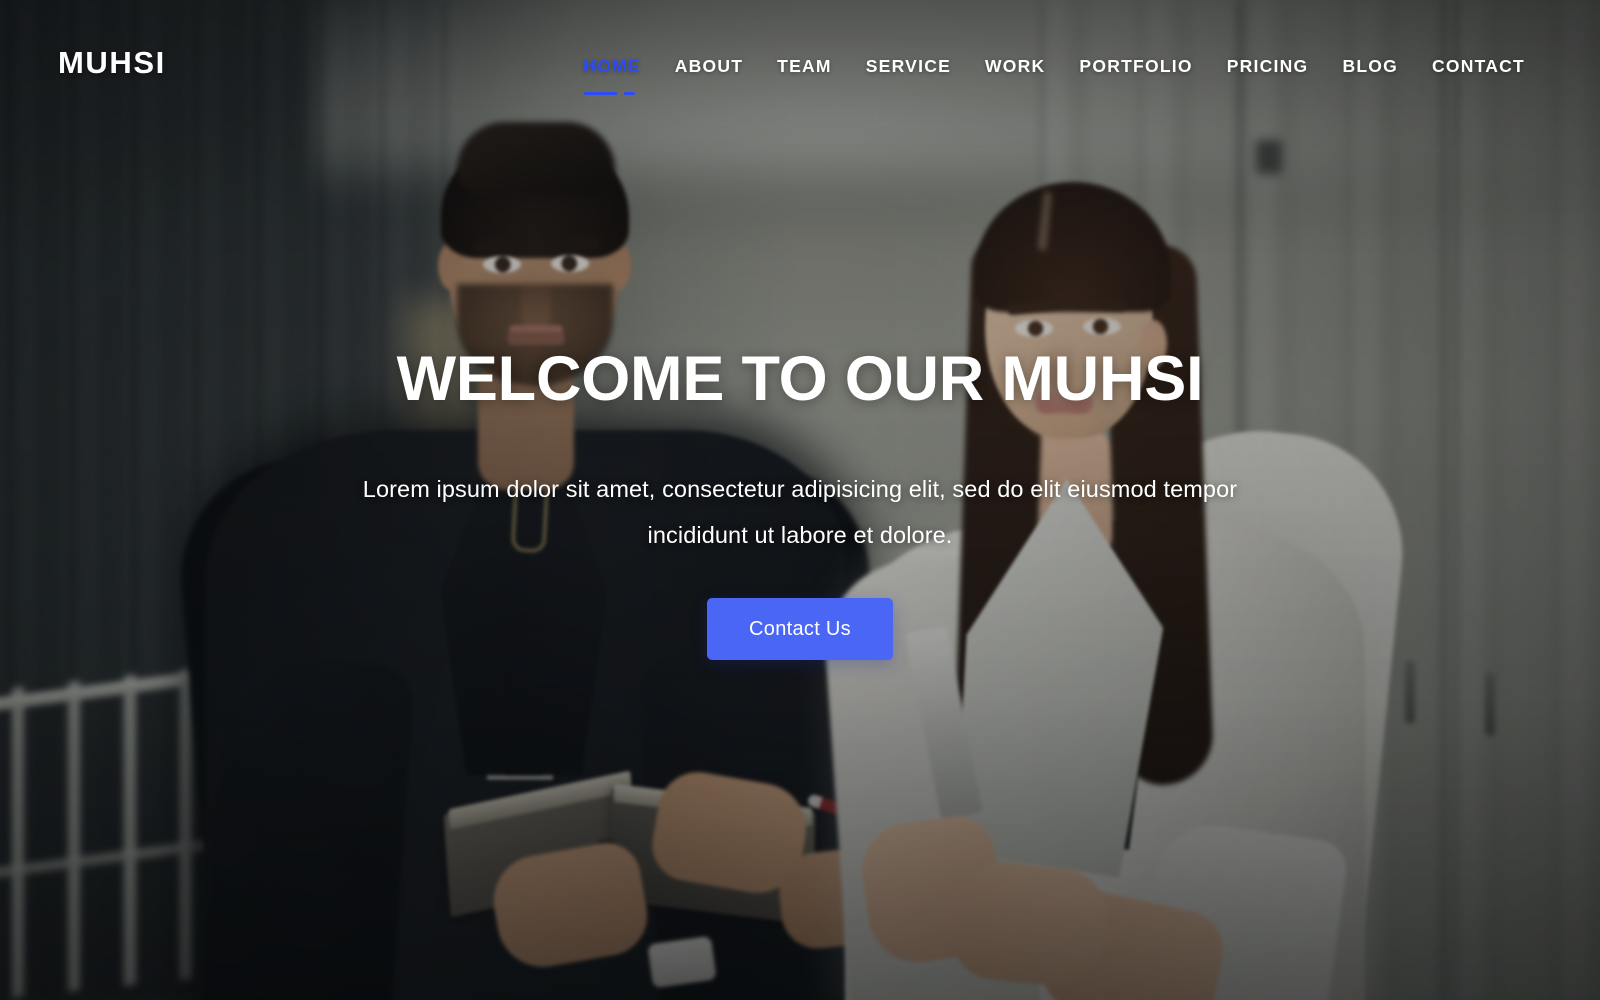 The image size is (1600, 1000). I want to click on nav-item-blog: BLOG, so click(1370, 66).